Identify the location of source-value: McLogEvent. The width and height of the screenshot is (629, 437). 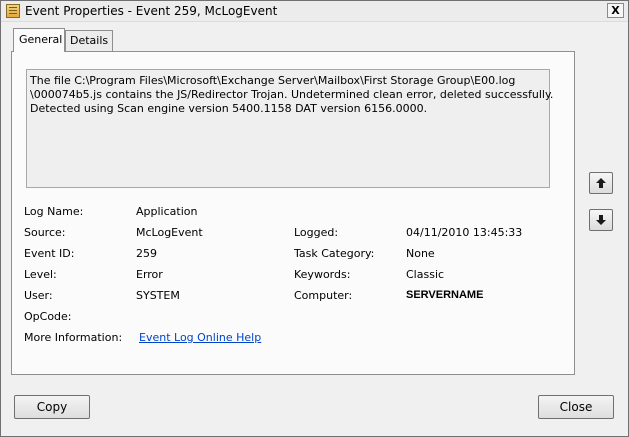
(169, 232).